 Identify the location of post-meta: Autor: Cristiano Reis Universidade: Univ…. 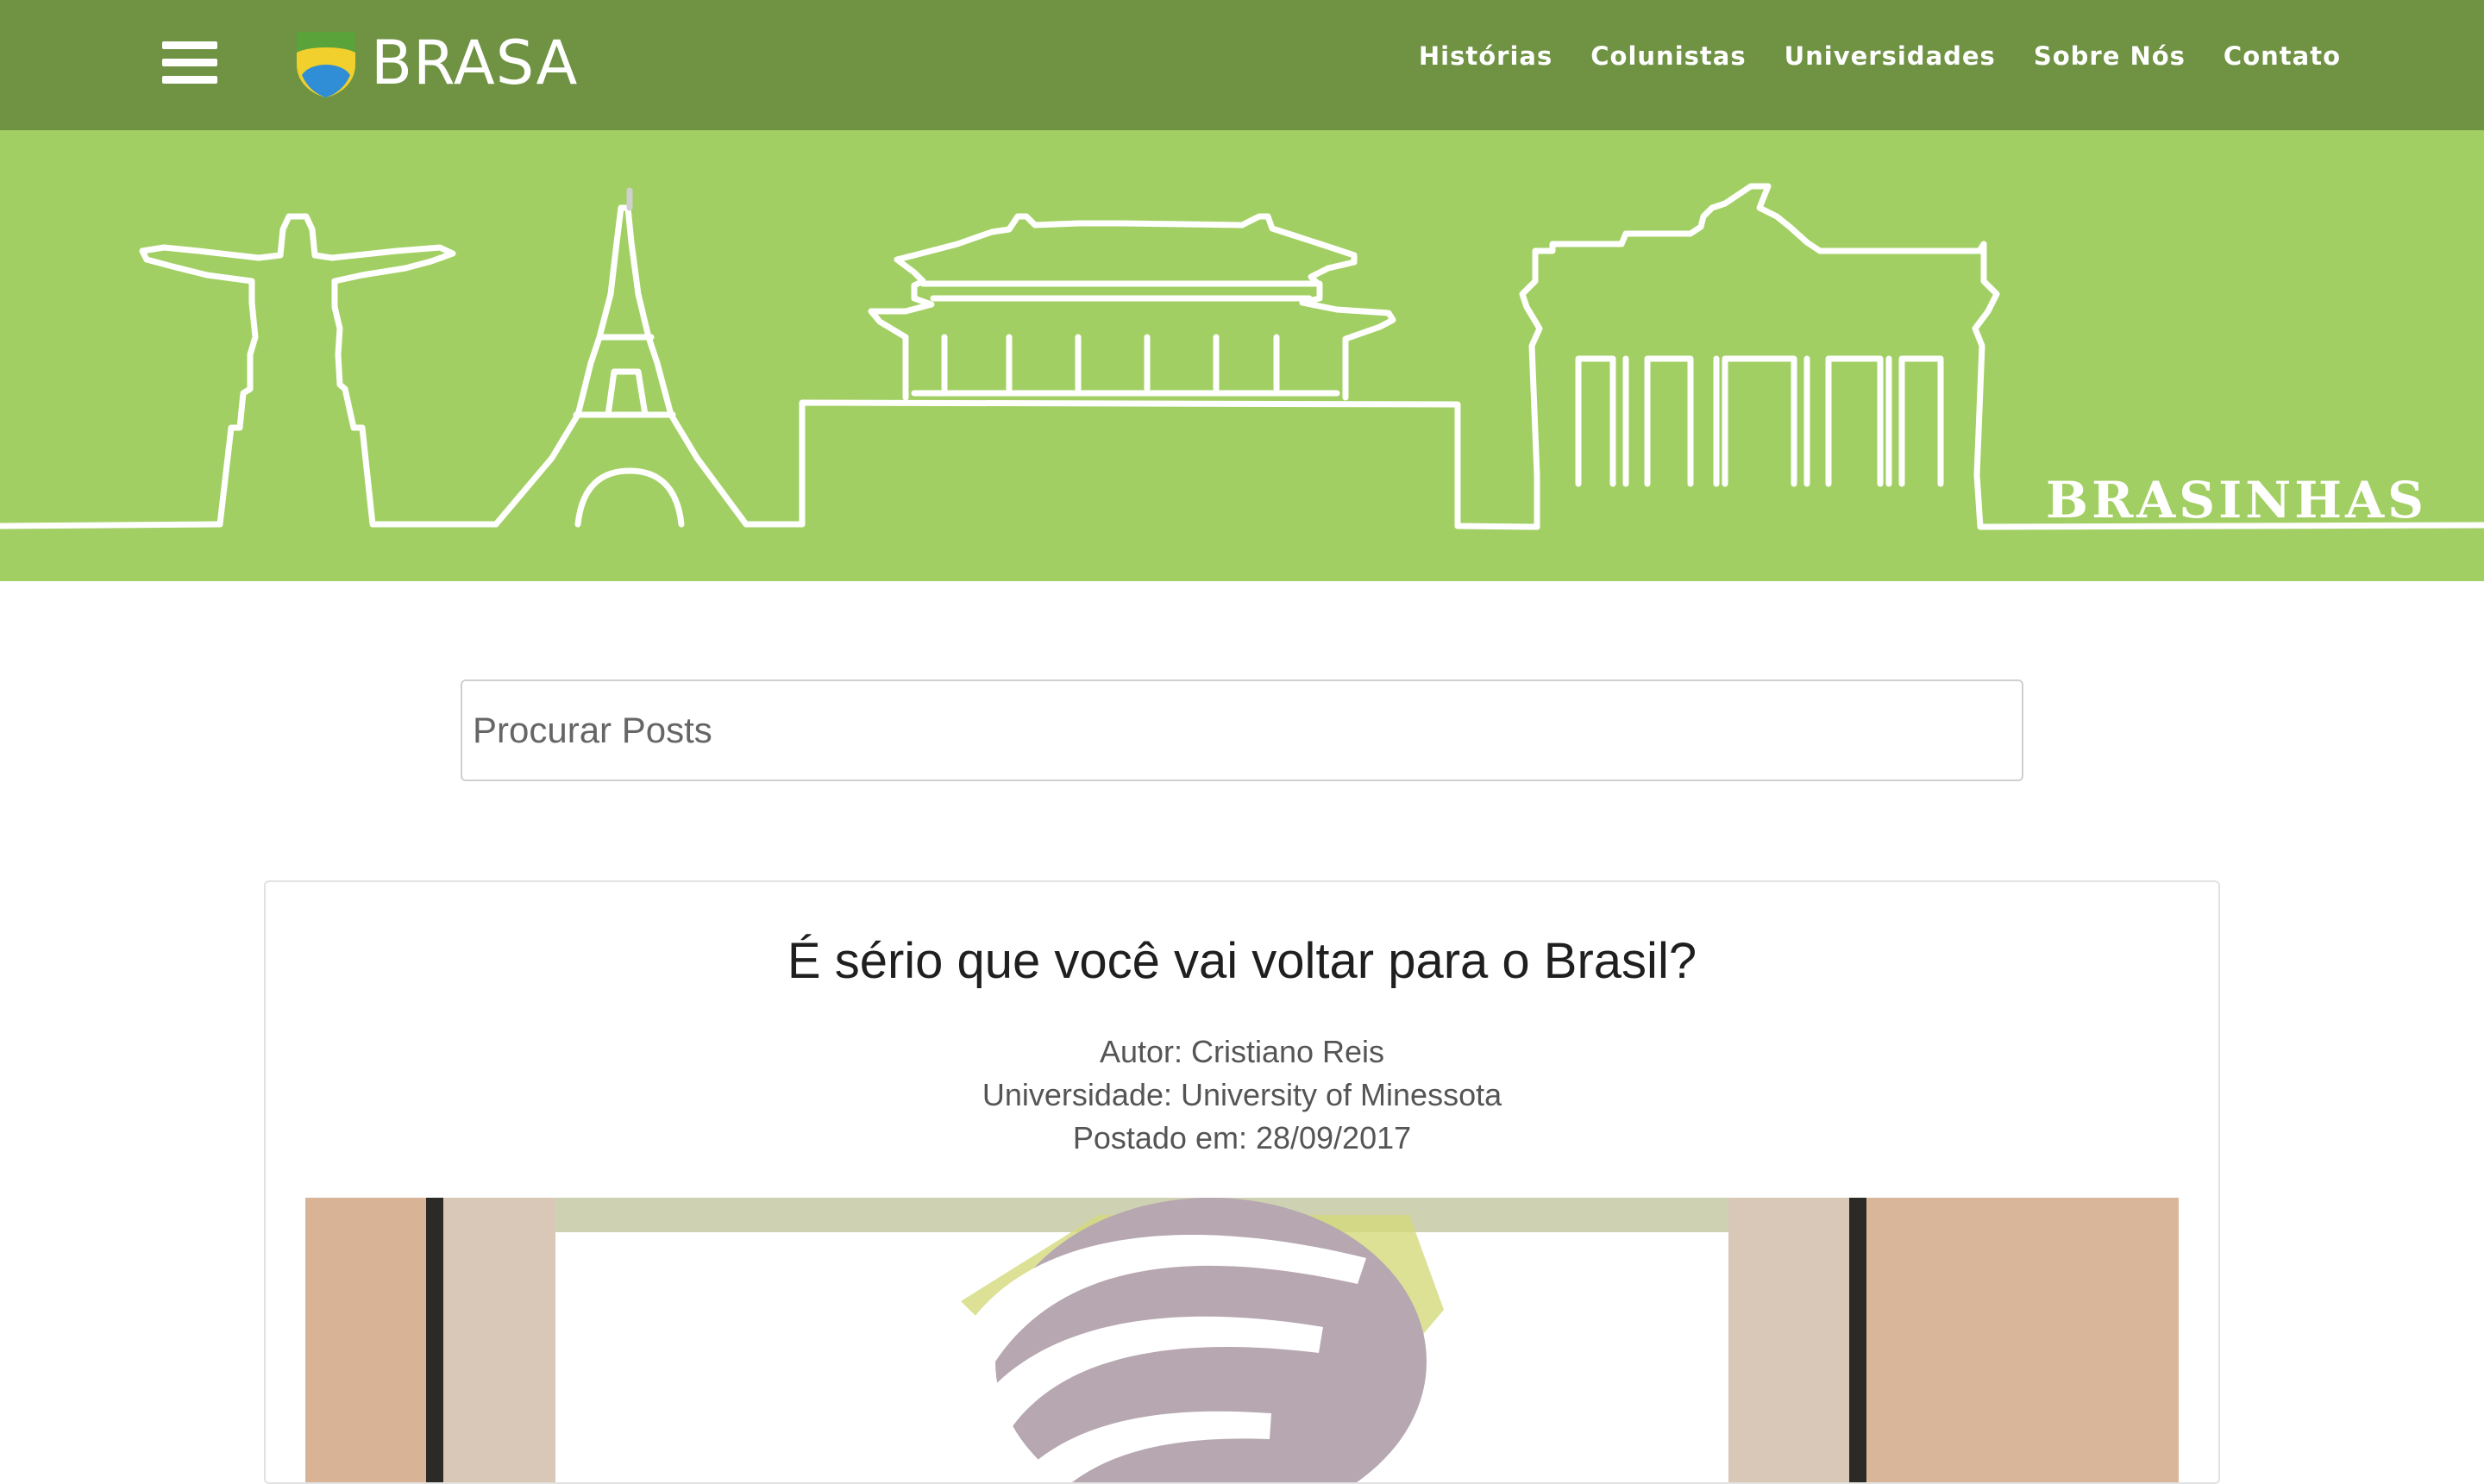
(1242, 1095).